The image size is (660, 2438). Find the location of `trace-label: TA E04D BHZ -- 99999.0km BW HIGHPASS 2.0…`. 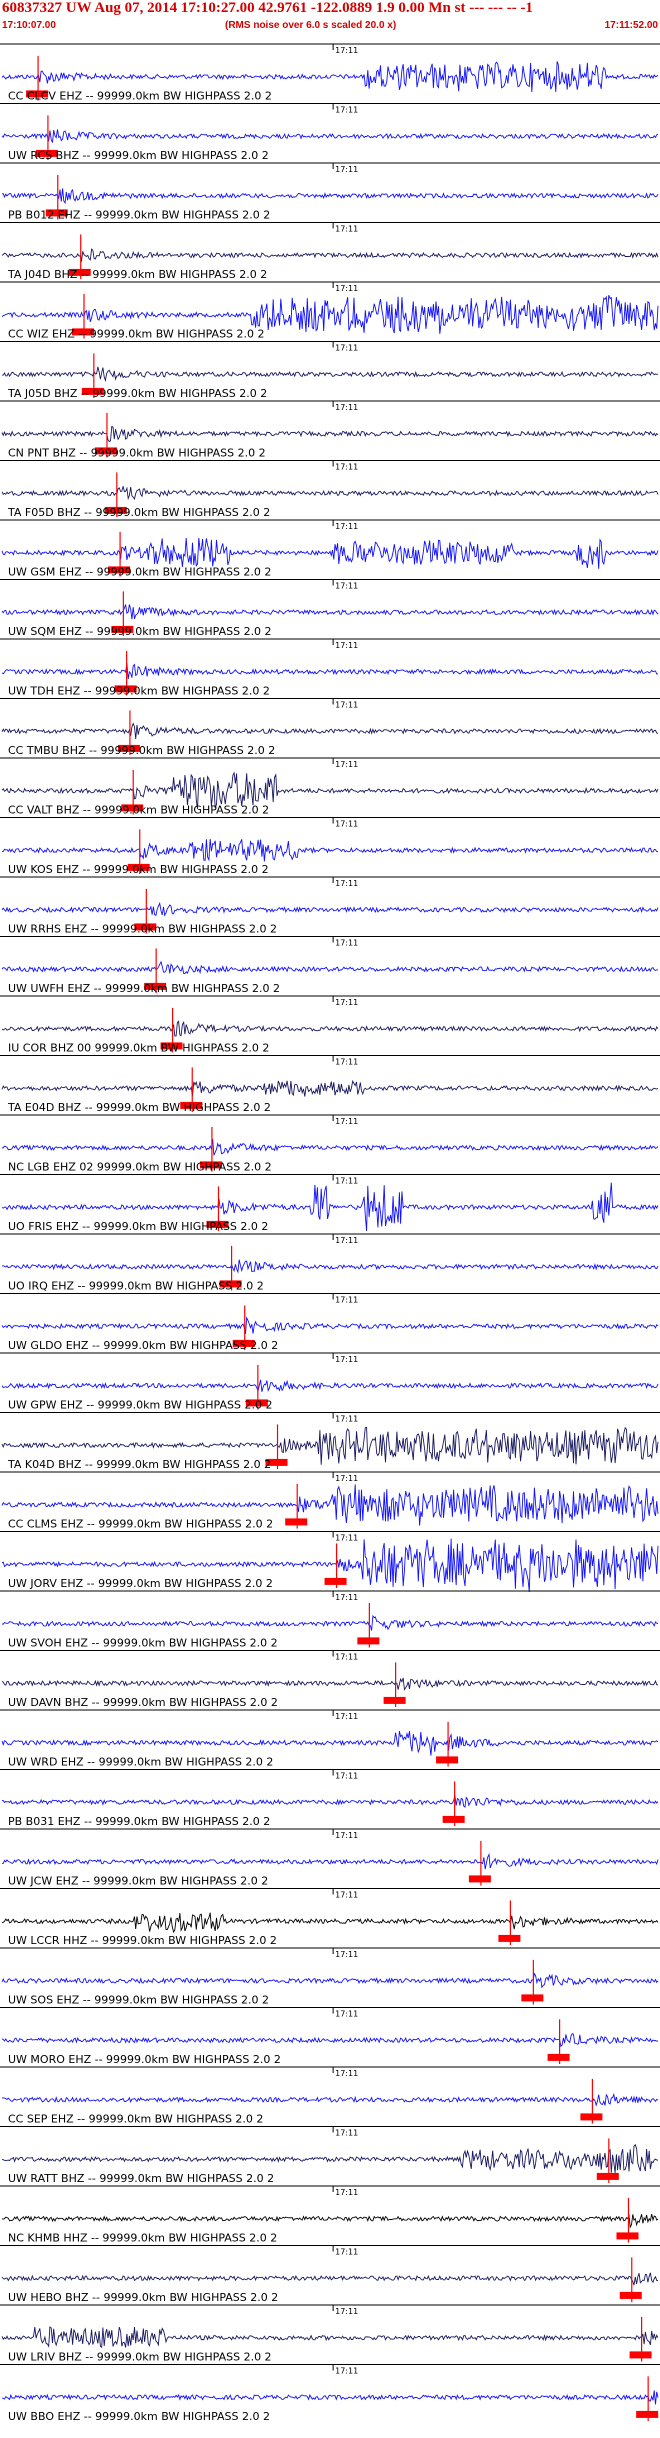

trace-label: TA E04D BHZ -- 99999.0km BW HIGHPASS 2.0… is located at coordinates (139, 1107).